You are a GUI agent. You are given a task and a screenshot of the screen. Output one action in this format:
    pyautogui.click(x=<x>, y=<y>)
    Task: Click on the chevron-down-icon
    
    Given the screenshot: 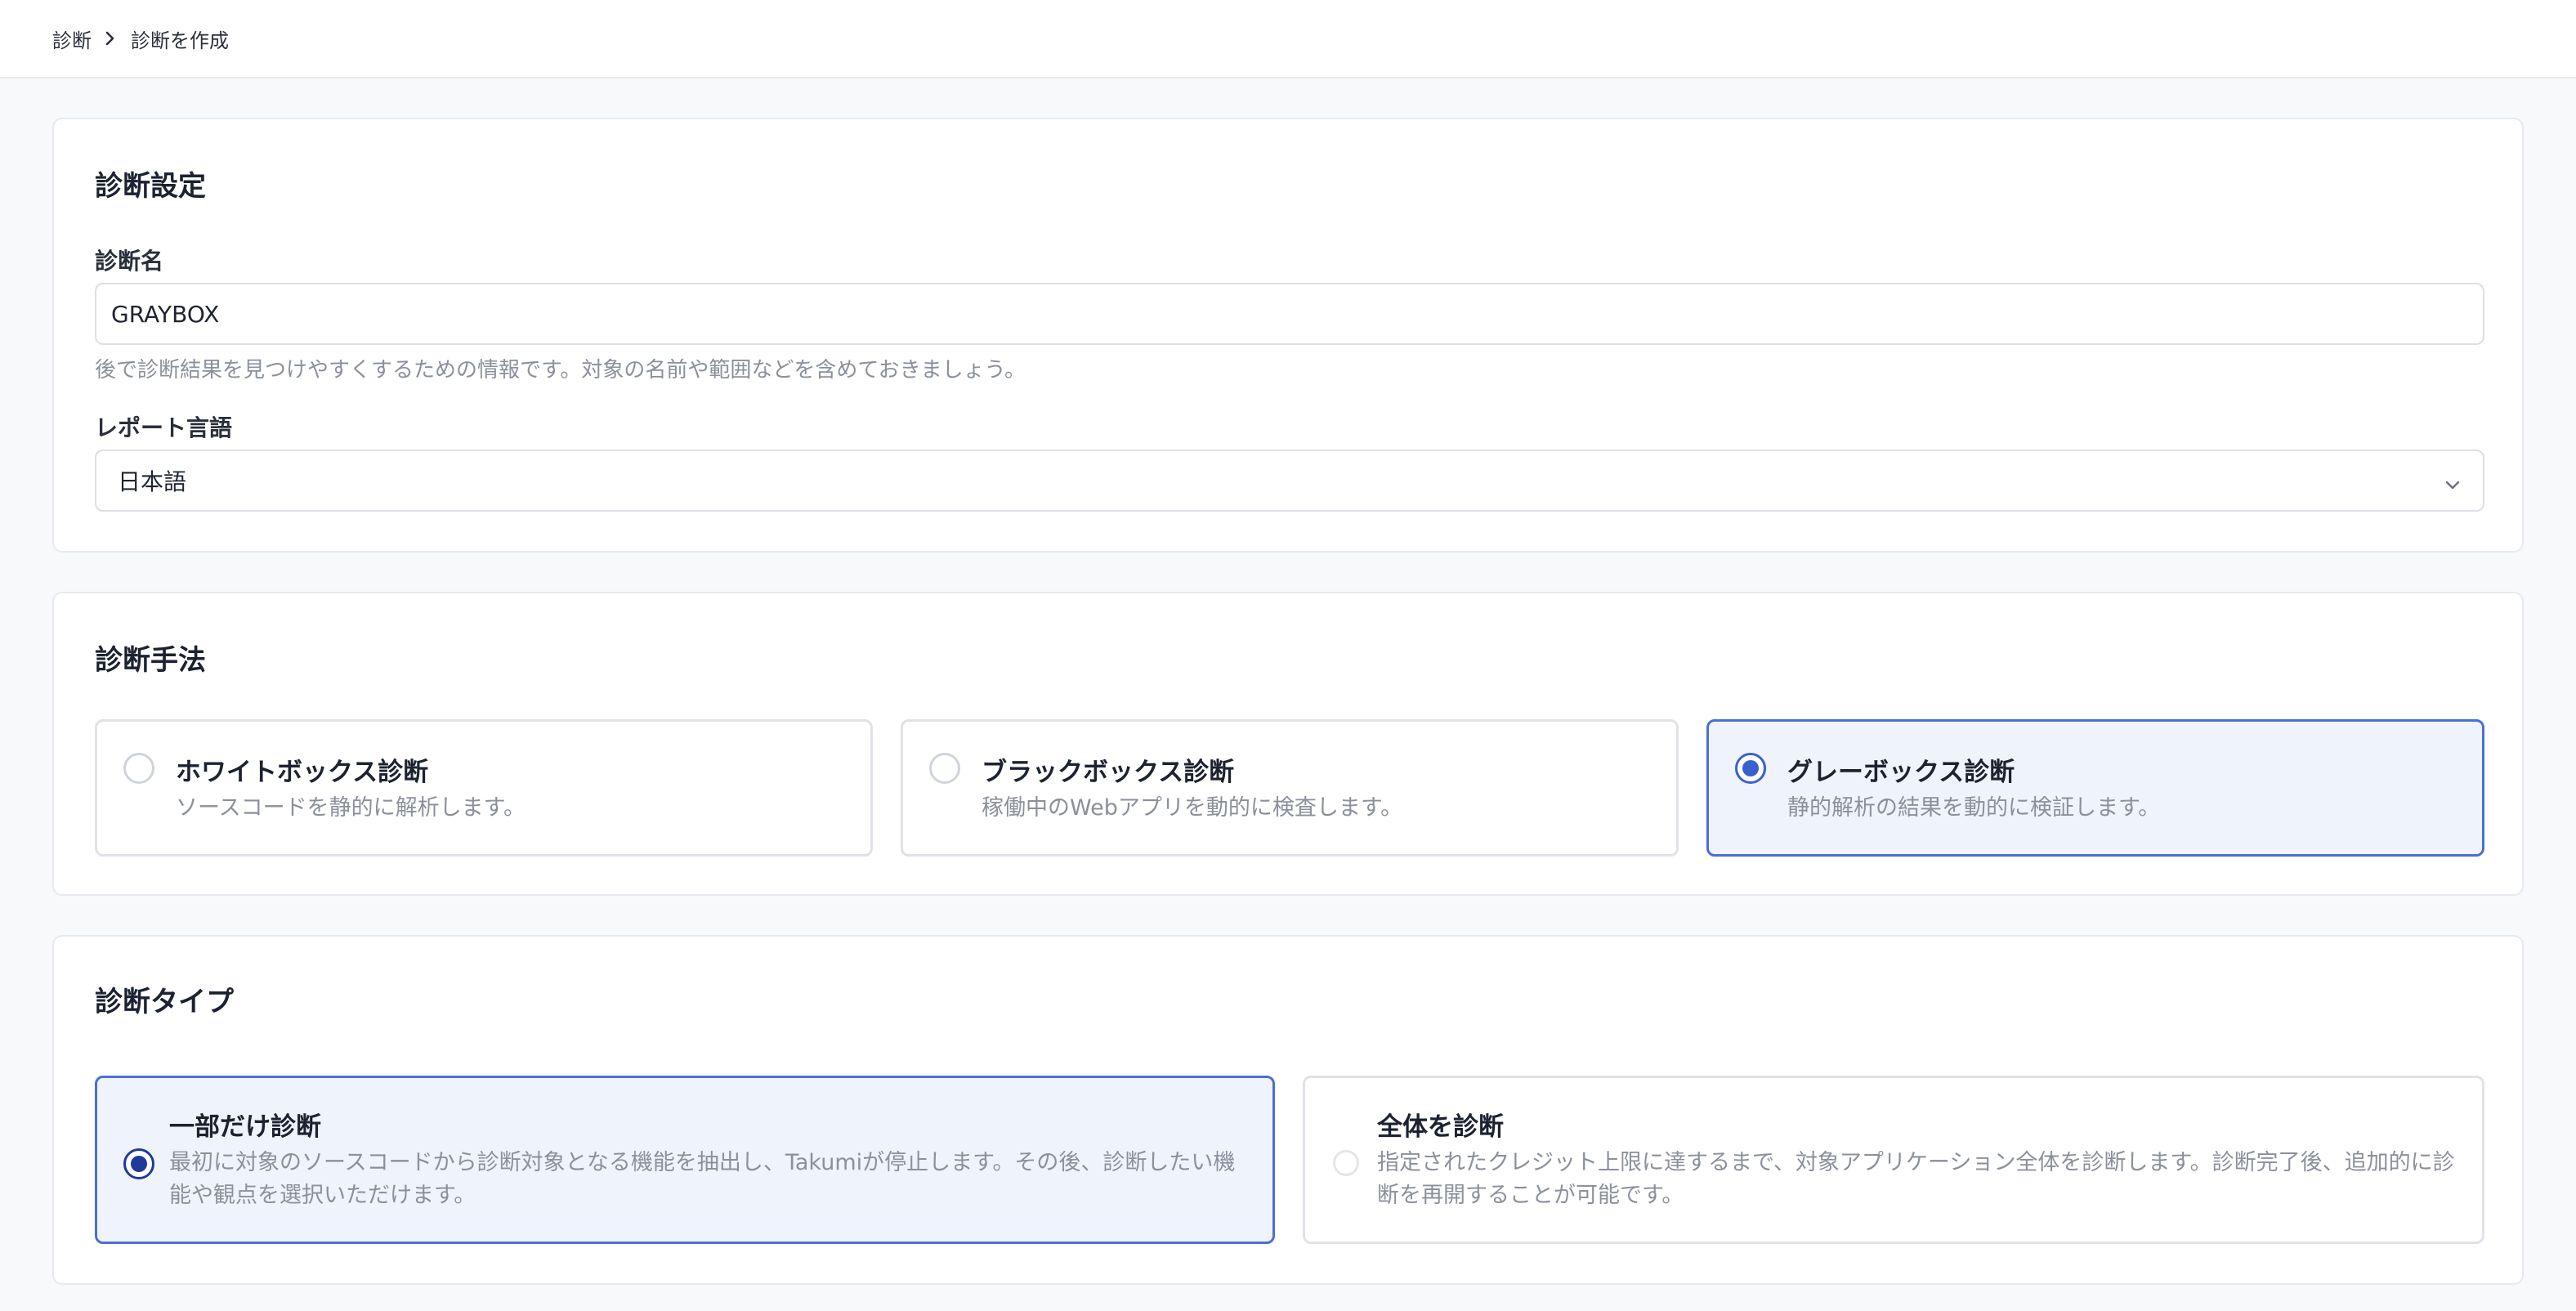 What is the action you would take?
    pyautogui.click(x=2453, y=486)
    